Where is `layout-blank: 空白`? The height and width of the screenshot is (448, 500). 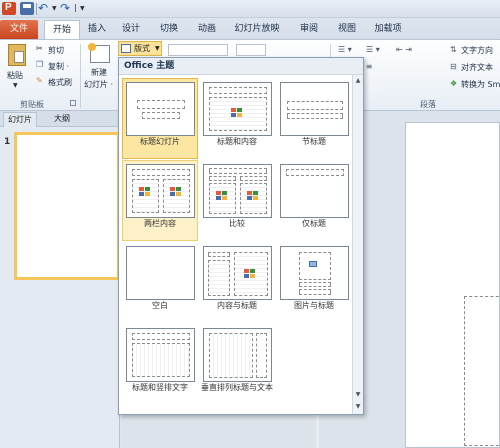 layout-blank: 空白 is located at coordinates (160, 282).